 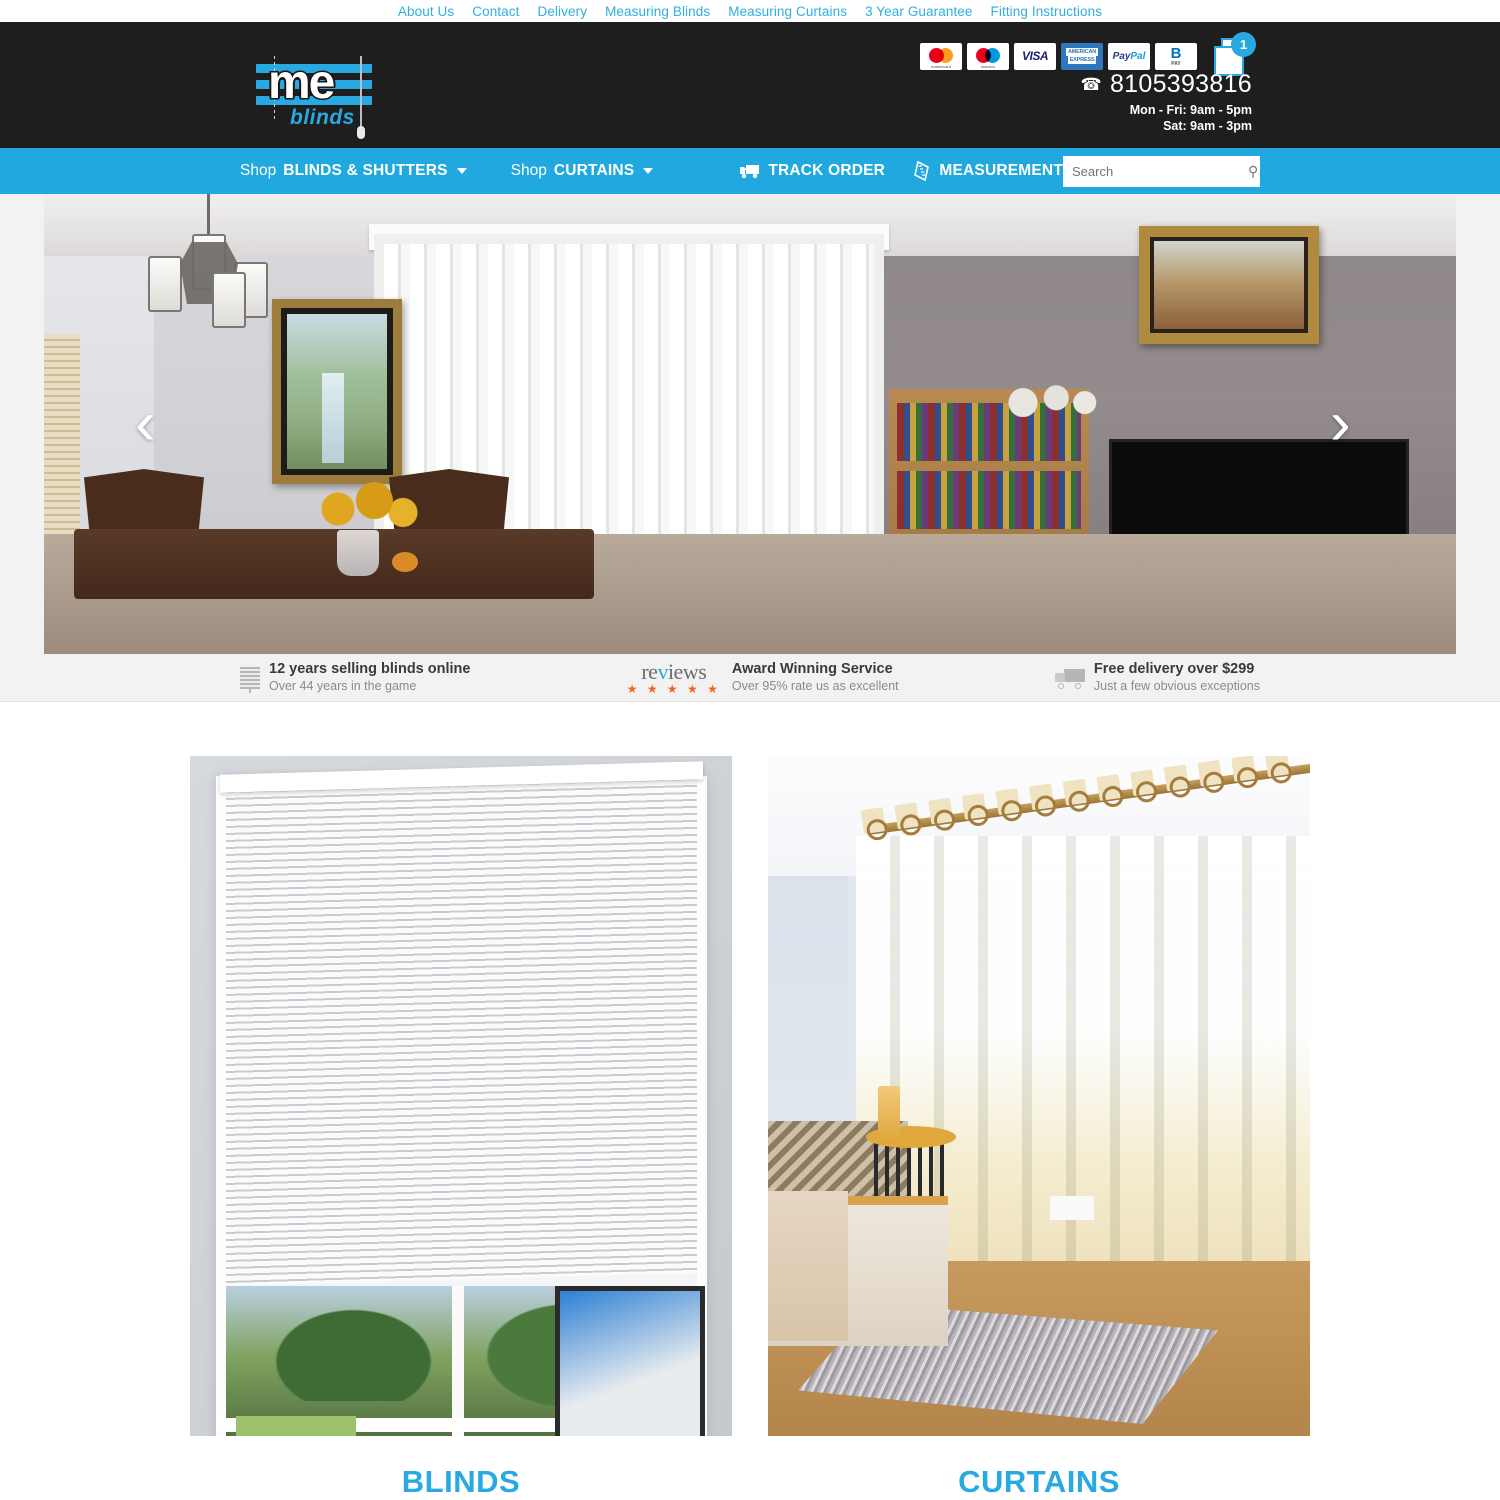 What do you see at coordinates (1082, 56) in the screenshot?
I see `amex-icon: AMERICAN EXPRESS` at bounding box center [1082, 56].